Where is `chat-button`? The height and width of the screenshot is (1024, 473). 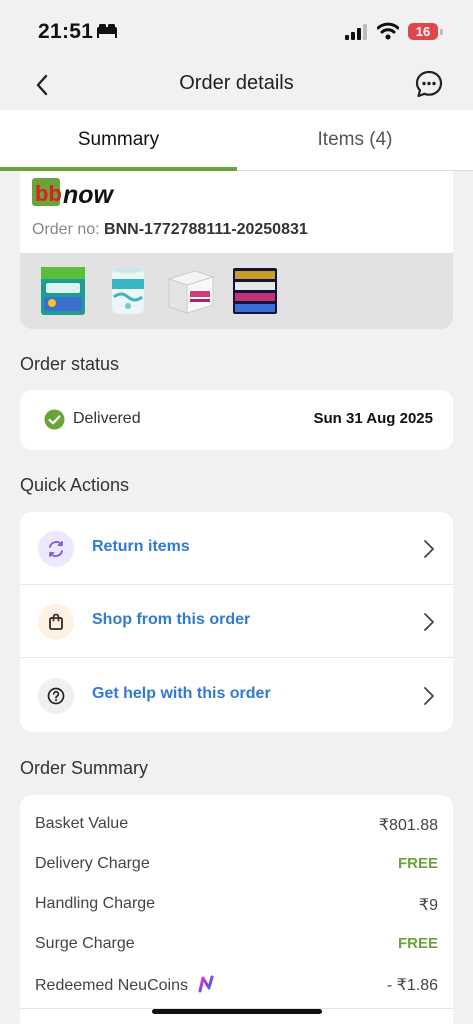 chat-button is located at coordinates (429, 84).